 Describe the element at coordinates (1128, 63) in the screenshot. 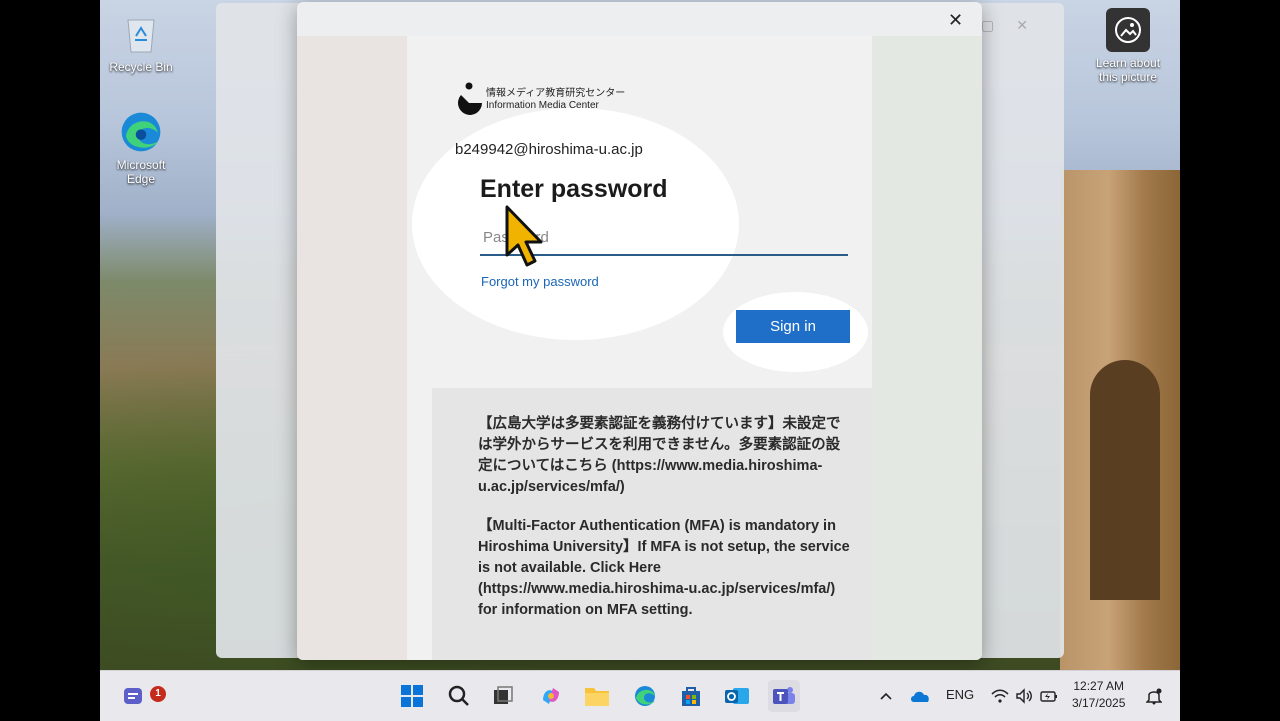

I see `learn-about-label-line1: Learn about` at that location.